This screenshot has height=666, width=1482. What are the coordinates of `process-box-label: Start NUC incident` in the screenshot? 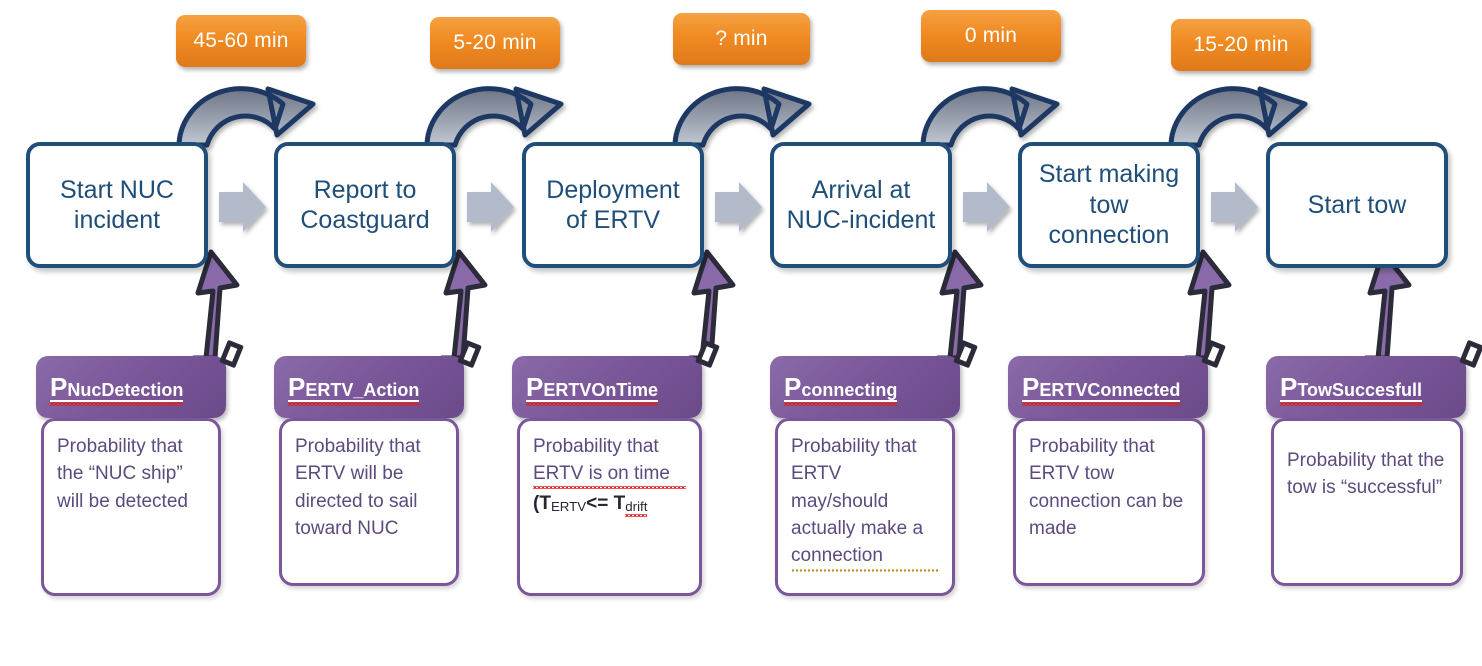 It's located at (117, 205).